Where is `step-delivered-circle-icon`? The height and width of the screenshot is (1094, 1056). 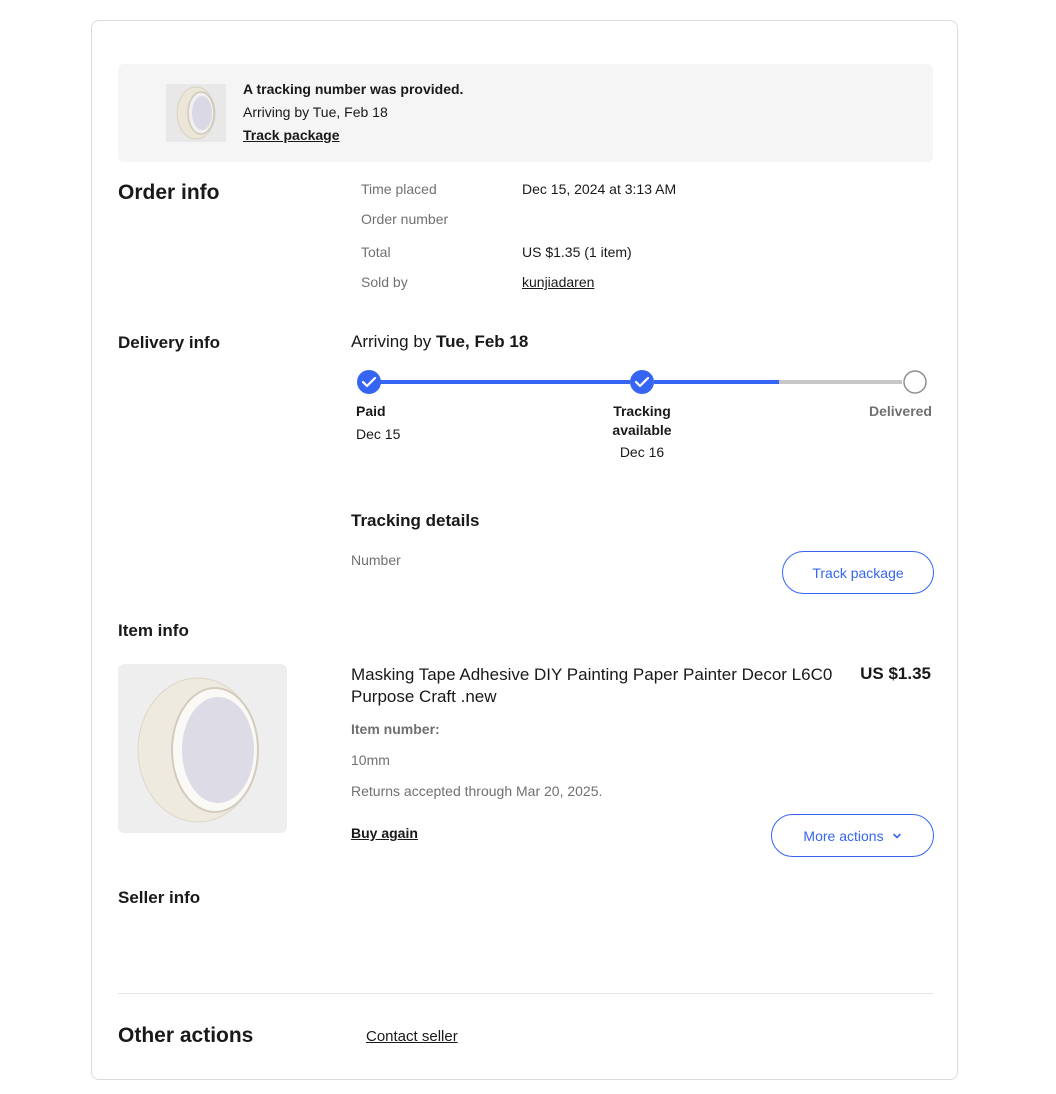
step-delivered-circle-icon is located at coordinates (915, 382).